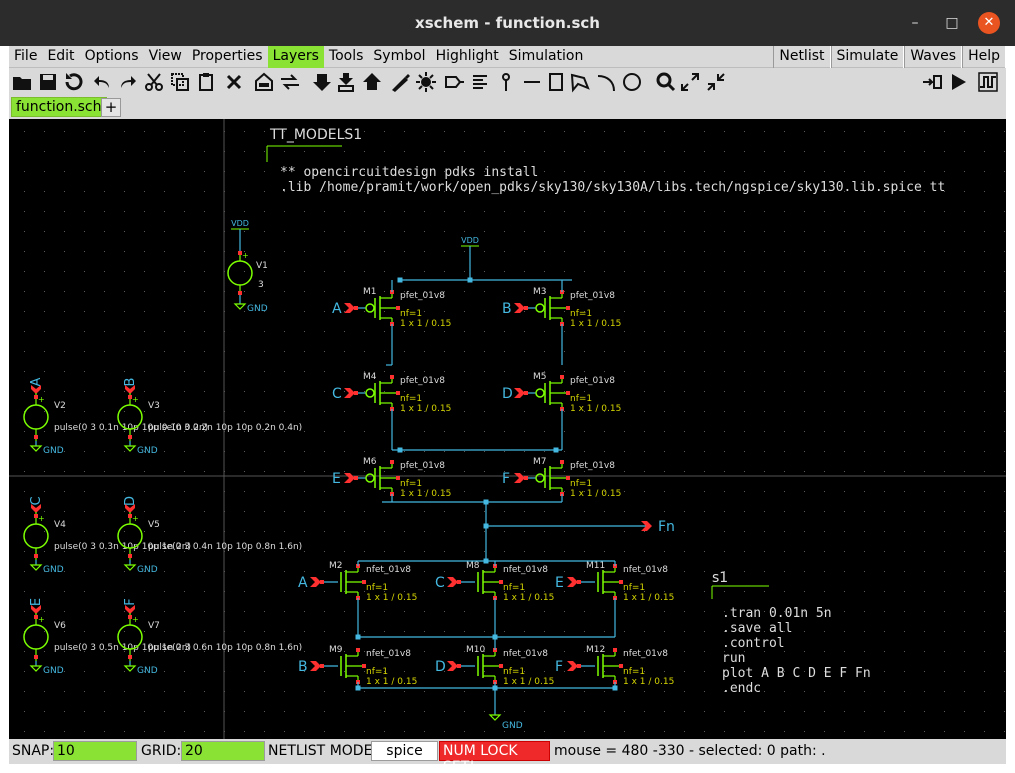 The image size is (1015, 773). Describe the element at coordinates (506, 82) in the screenshot. I see `place-label-icon` at that location.